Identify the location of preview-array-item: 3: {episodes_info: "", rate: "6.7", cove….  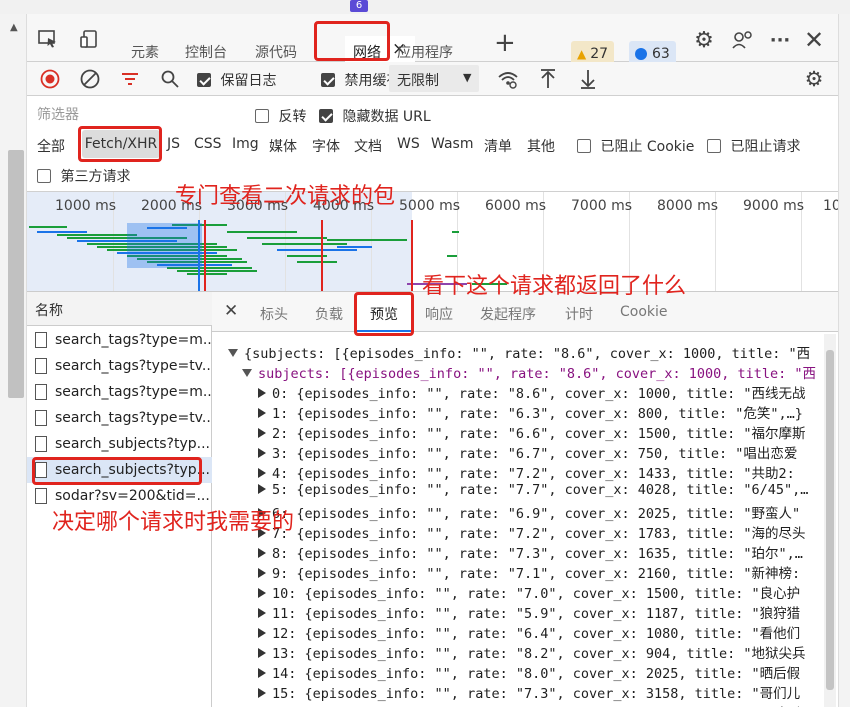
(527, 452).